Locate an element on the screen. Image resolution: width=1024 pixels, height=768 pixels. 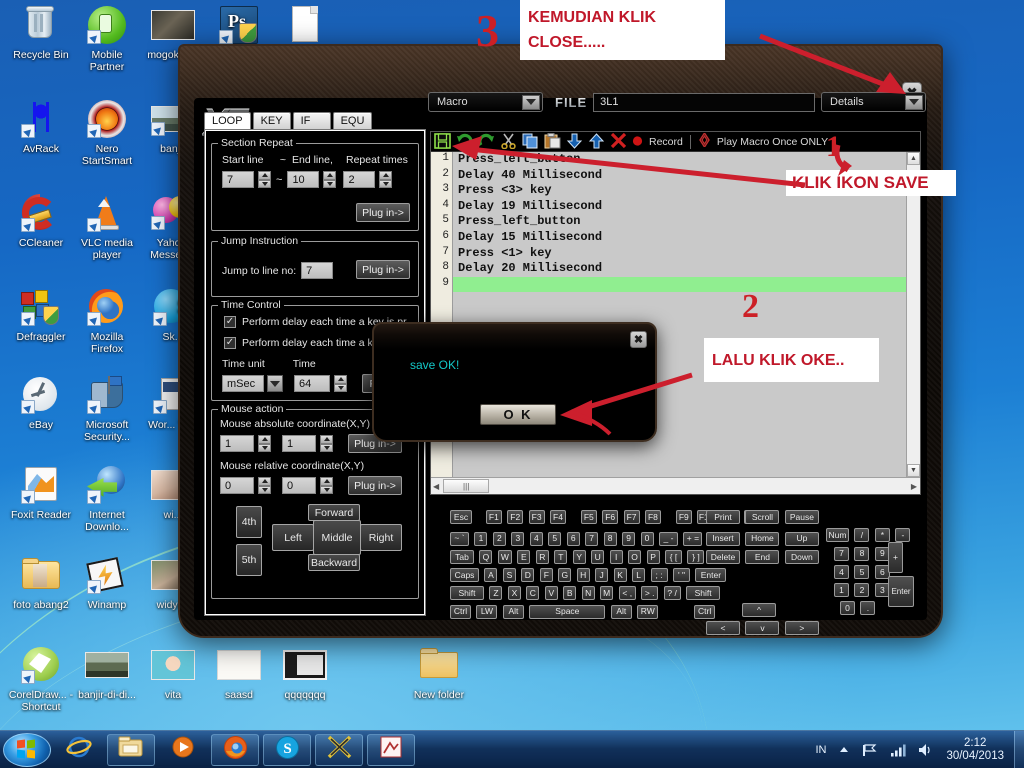
key-n: N is located at coordinates (588, 593).